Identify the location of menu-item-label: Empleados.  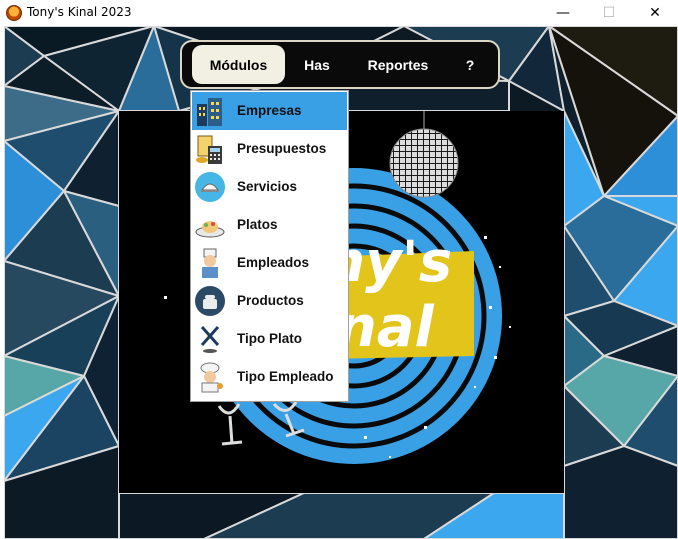
(273, 262).